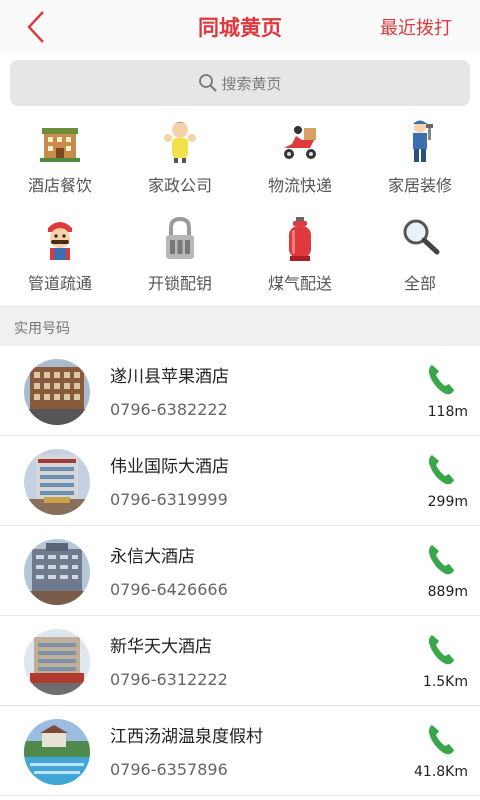 The image size is (480, 800). I want to click on gas-cylinder-icon, so click(300, 239).